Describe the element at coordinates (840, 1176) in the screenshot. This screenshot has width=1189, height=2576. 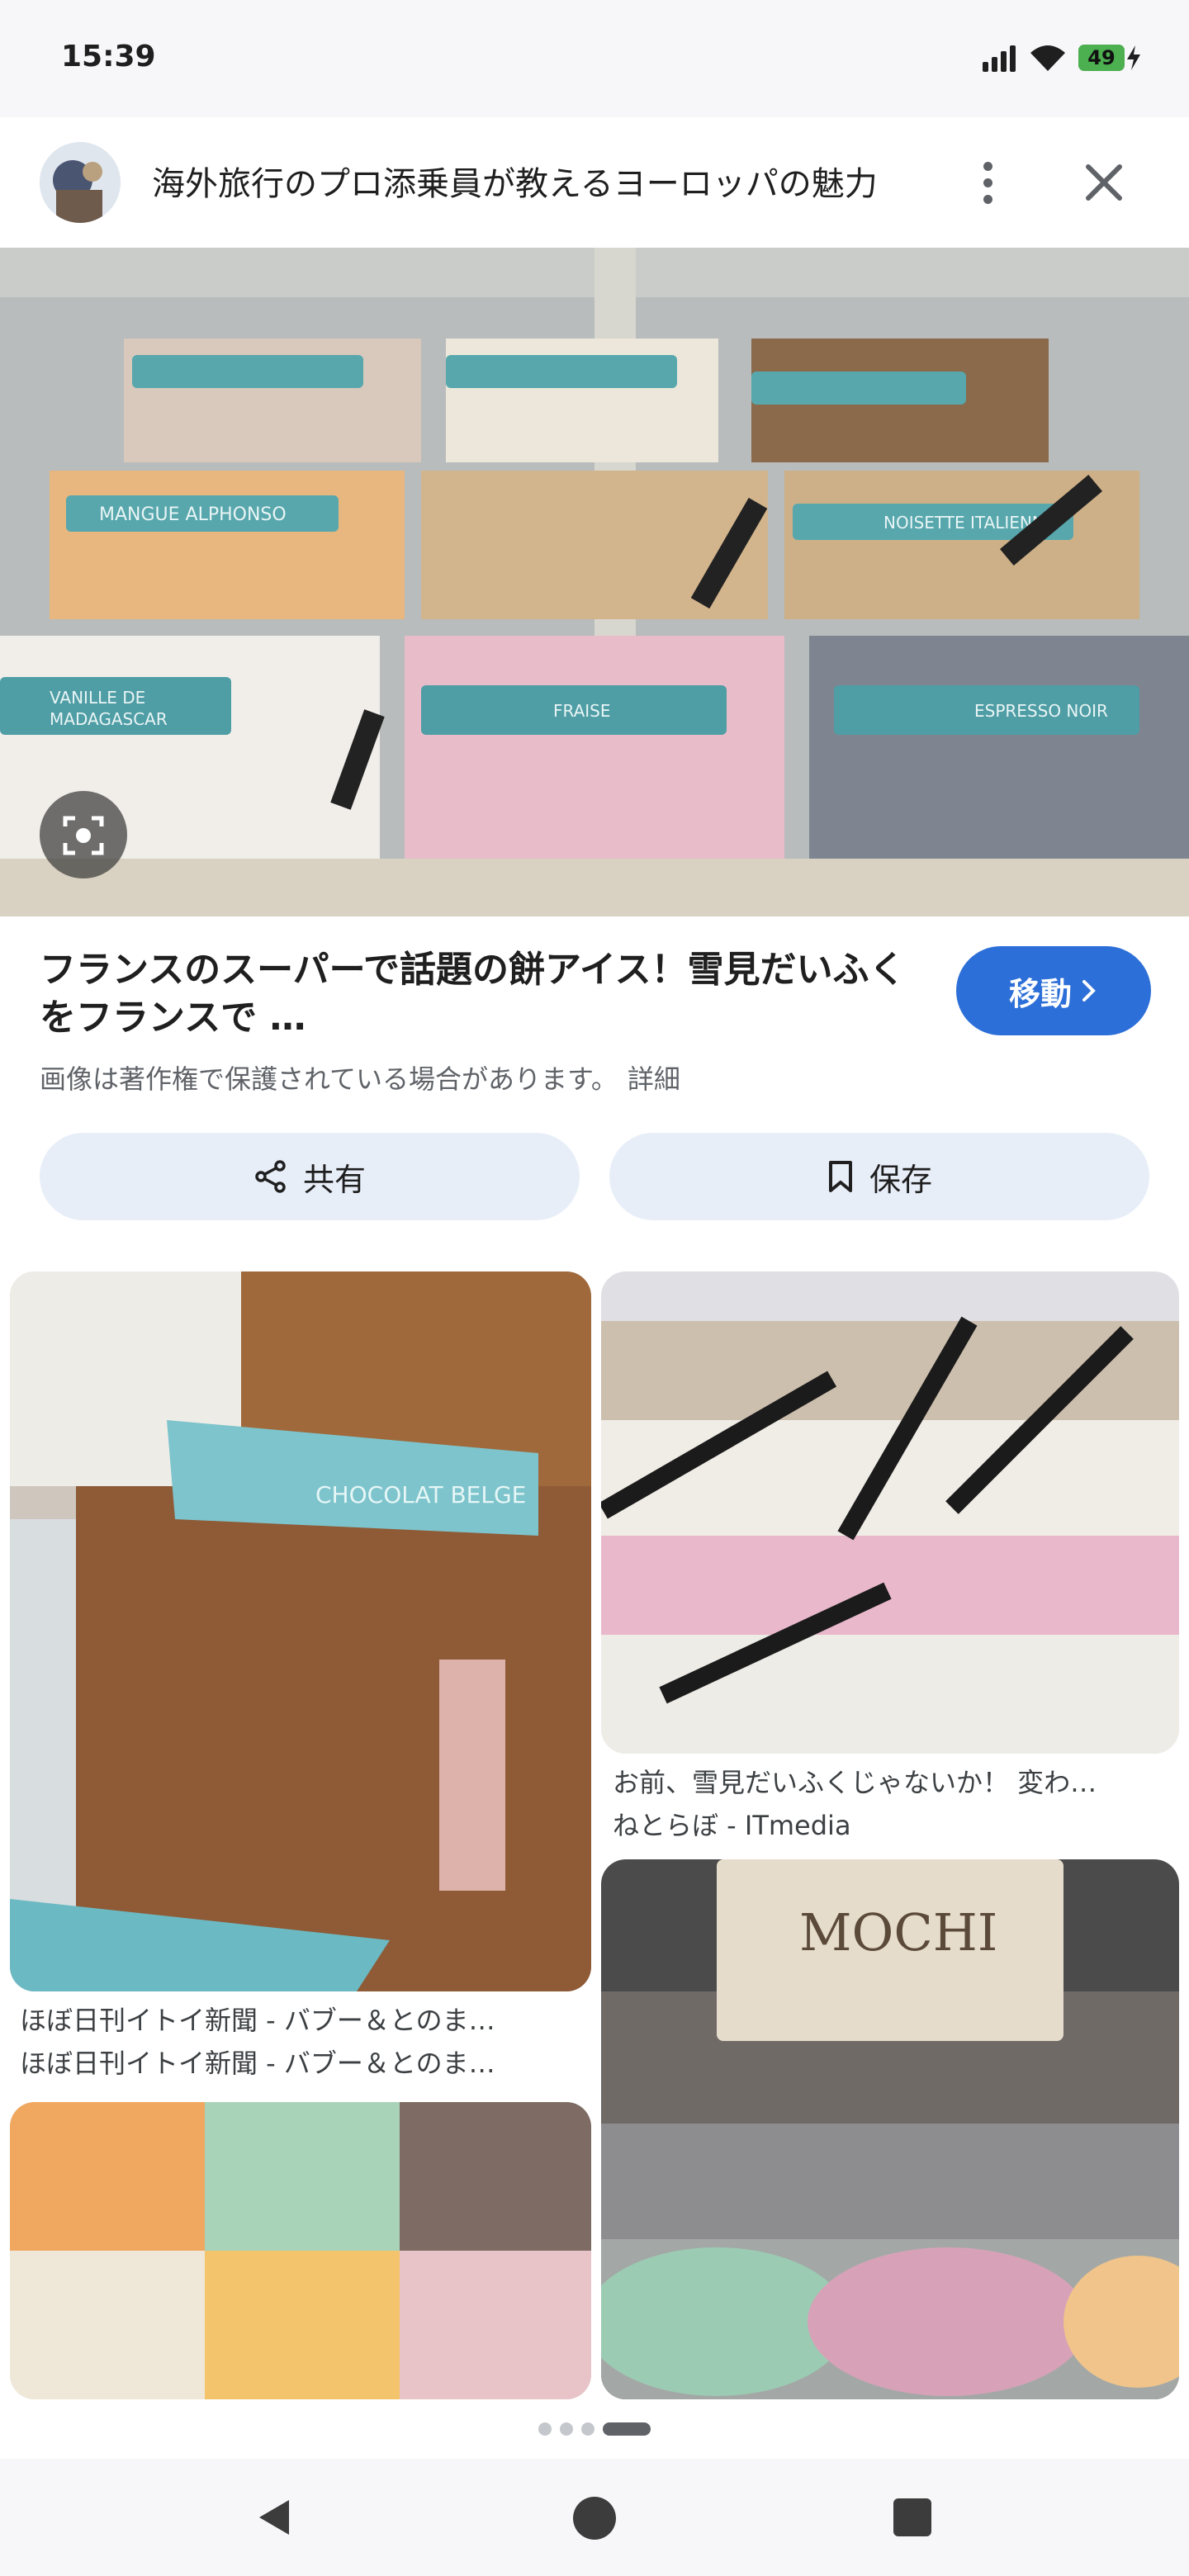
I see `bookmark-icon` at that location.